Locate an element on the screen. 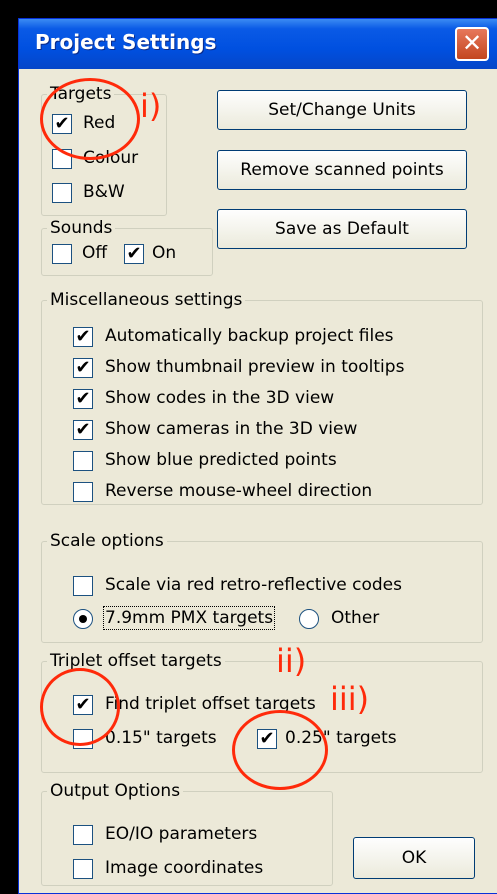 Image resolution: width=497 pixels, height=894 pixels. misc-checkbox-3: ✔ is located at coordinates (83, 430).